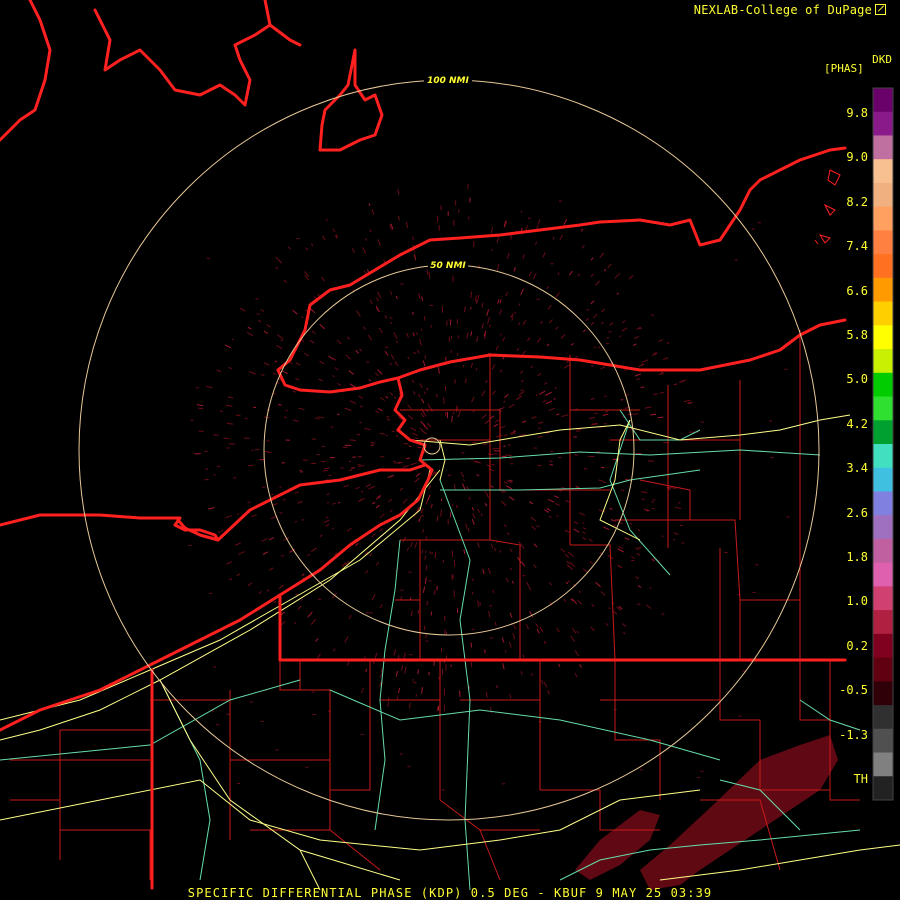  I want to click on color-scale-tick: 5.8, so click(857, 335).